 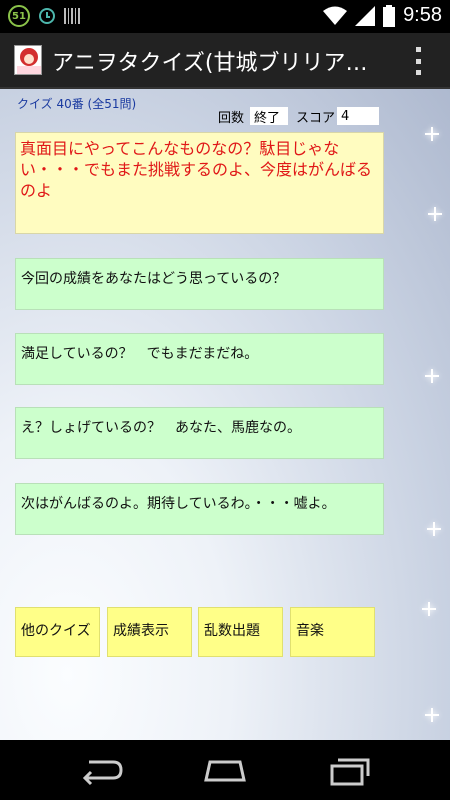 I want to click on answer-option-4: 次はがんばるのよ。期待しているわ。・・・嘘よ。, so click(x=199, y=509).